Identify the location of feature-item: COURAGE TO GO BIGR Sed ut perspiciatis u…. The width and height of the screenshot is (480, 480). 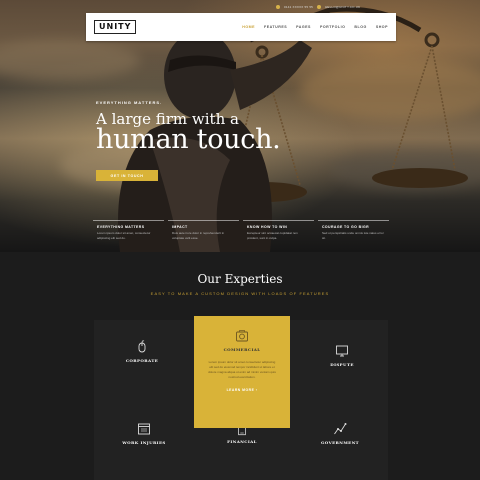
(353, 235).